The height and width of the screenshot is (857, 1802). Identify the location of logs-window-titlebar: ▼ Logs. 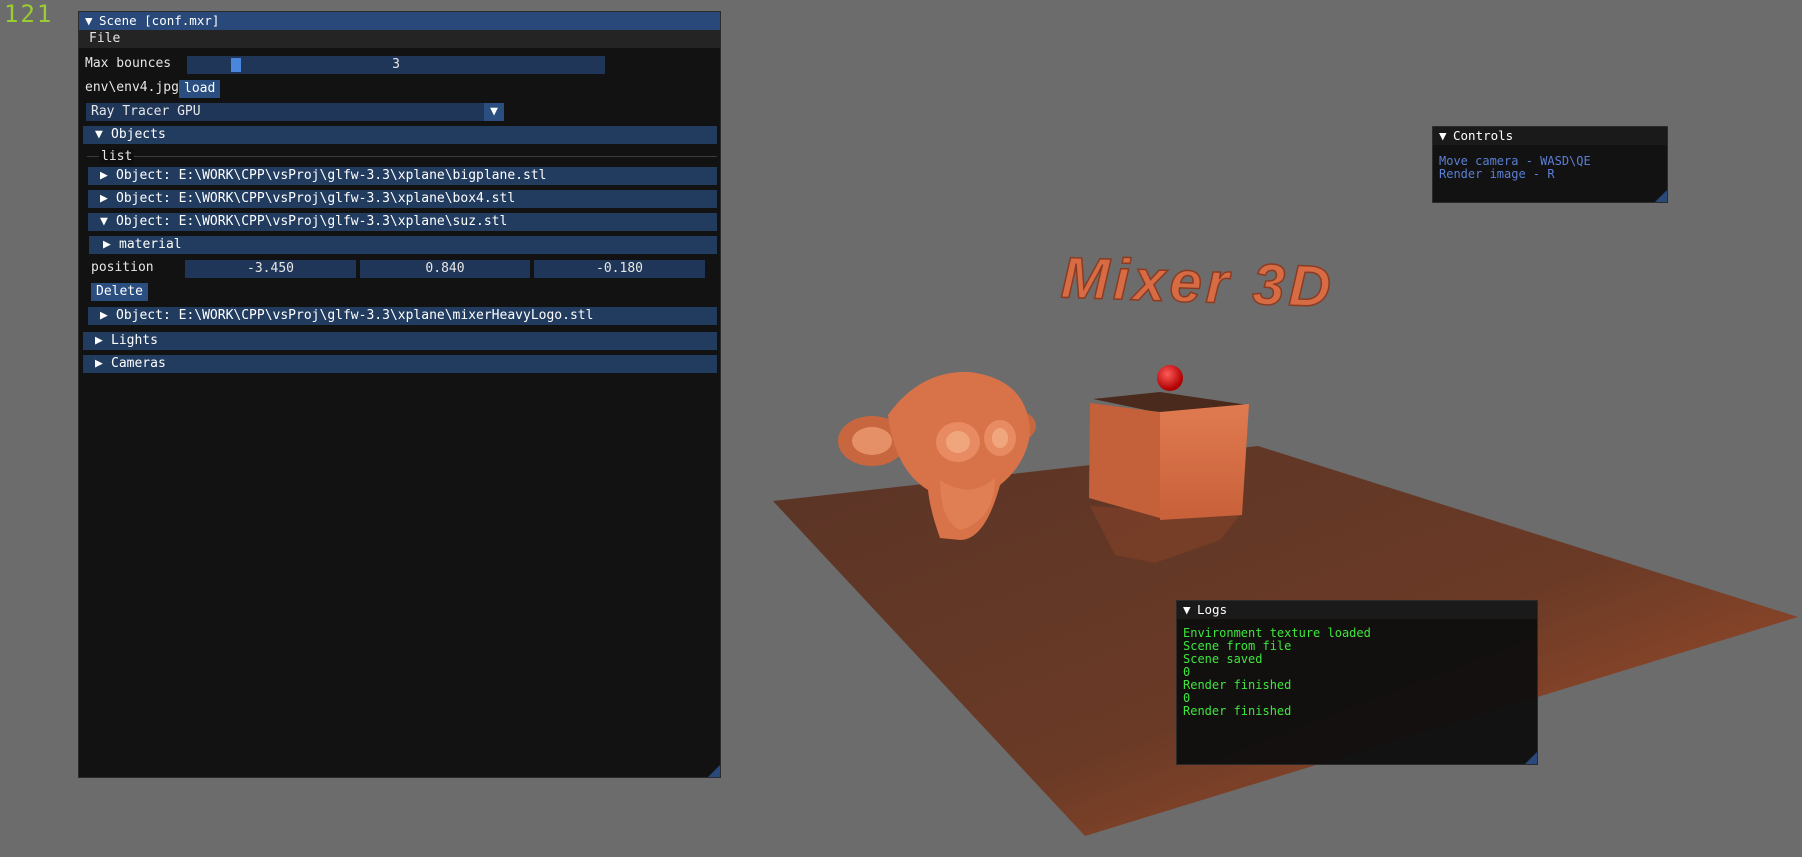
(1357, 610).